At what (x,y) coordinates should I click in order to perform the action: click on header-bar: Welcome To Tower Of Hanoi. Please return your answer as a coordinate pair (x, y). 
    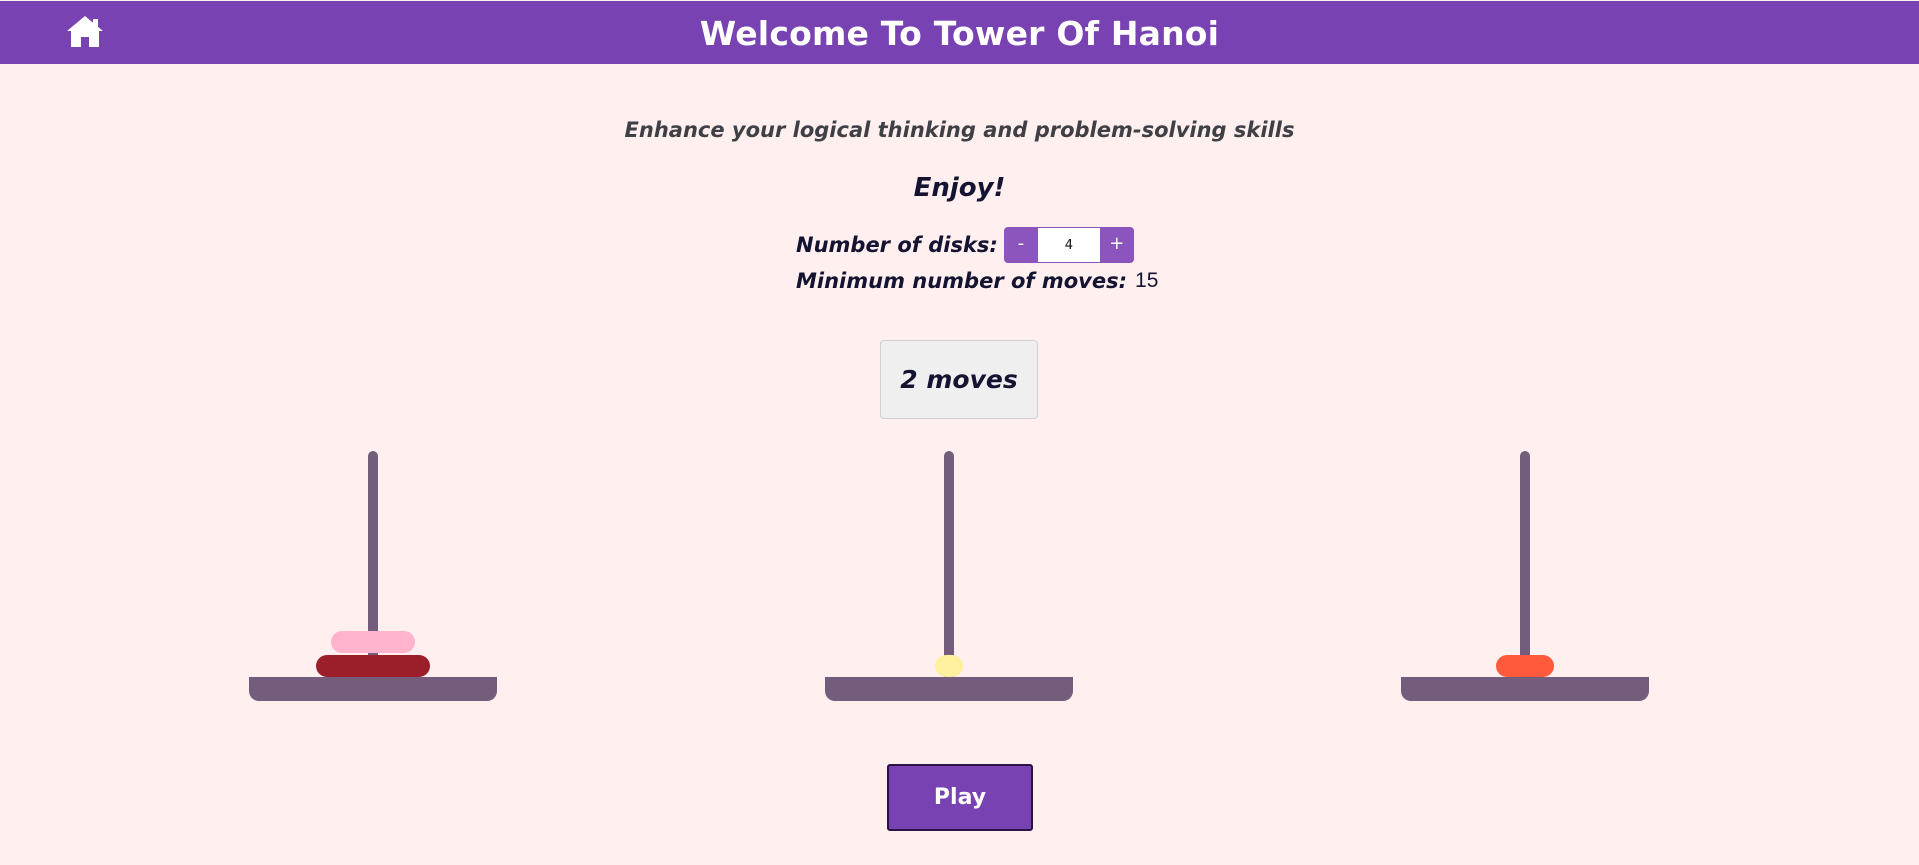
    Looking at the image, I should click on (959, 32).